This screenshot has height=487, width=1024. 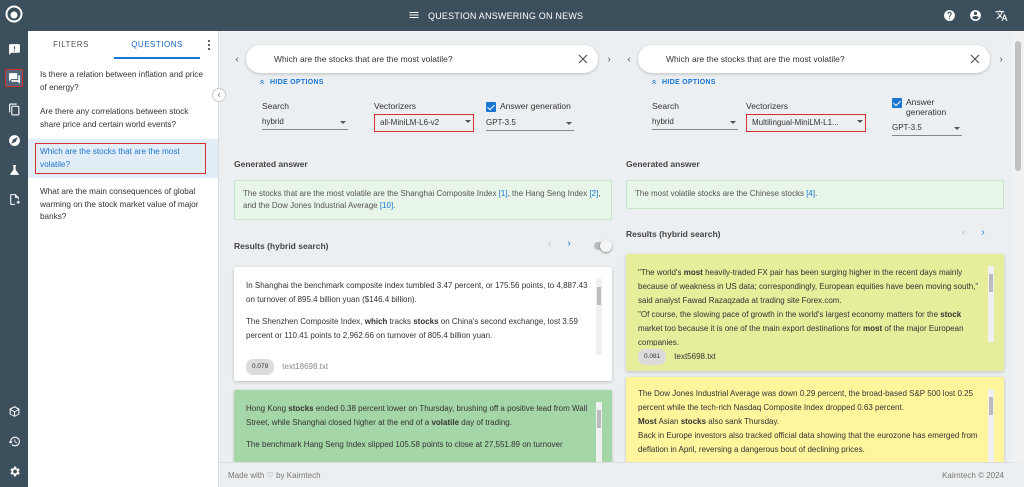 I want to click on citation-link: [10], so click(x=386, y=205).